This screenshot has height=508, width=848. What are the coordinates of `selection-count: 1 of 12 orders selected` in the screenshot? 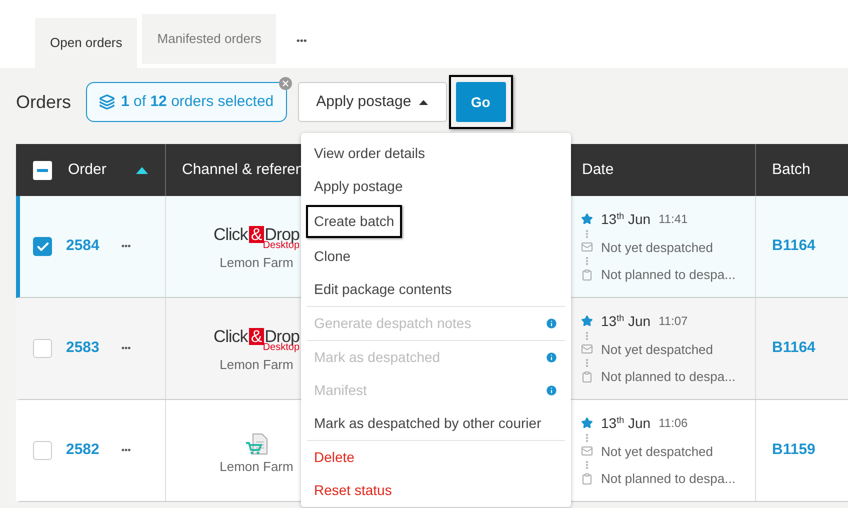 It's located at (197, 102).